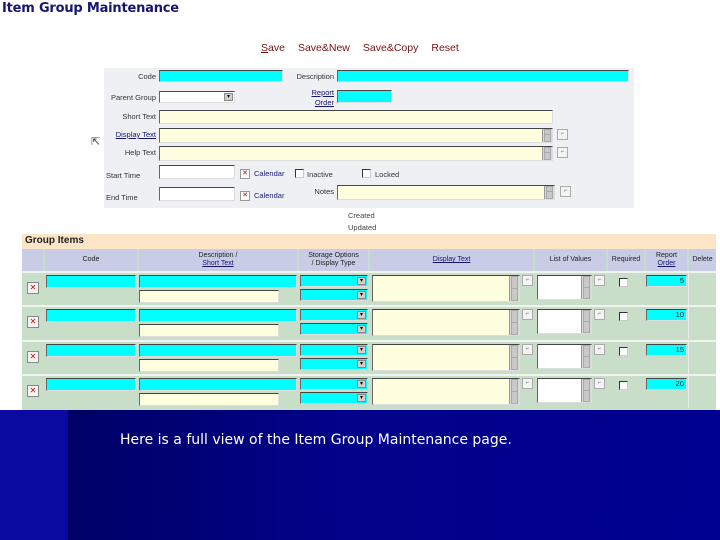  What do you see at coordinates (666, 350) in the screenshot?
I see `item-report-order-input: 15` at bounding box center [666, 350].